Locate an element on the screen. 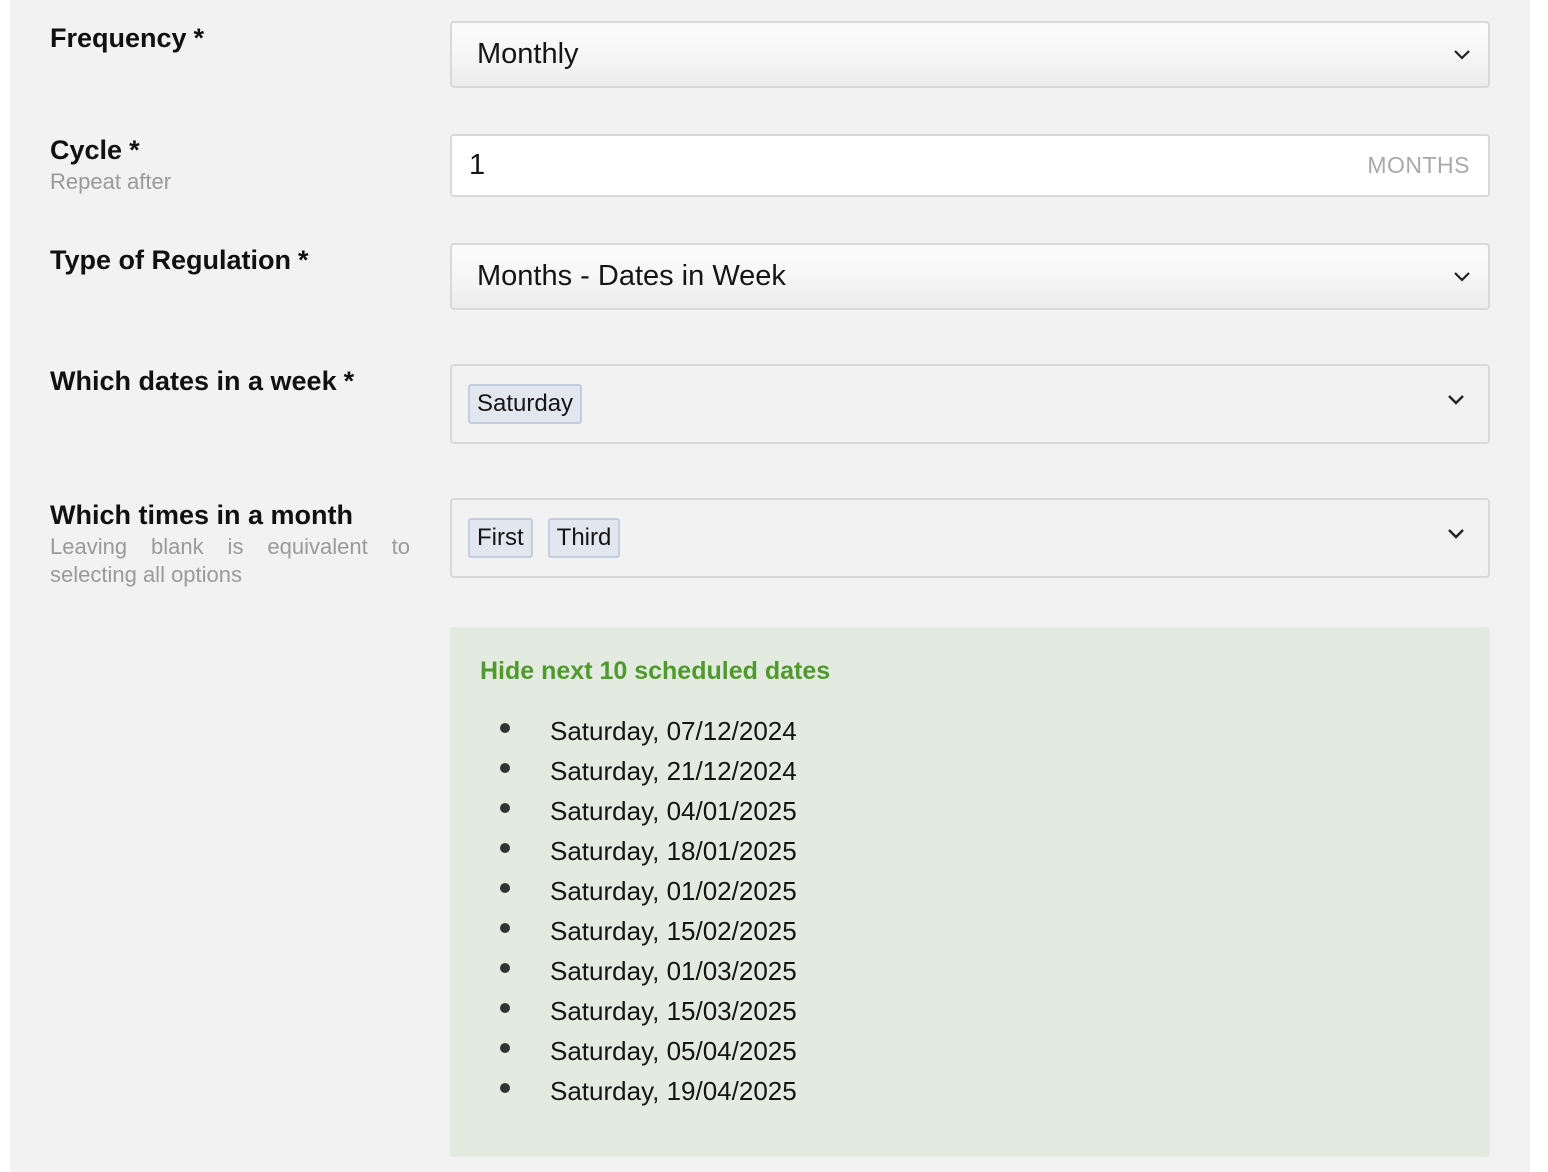 The height and width of the screenshot is (1172, 1548). regulation-label-text: Type of Regulation is located at coordinates (170, 260).